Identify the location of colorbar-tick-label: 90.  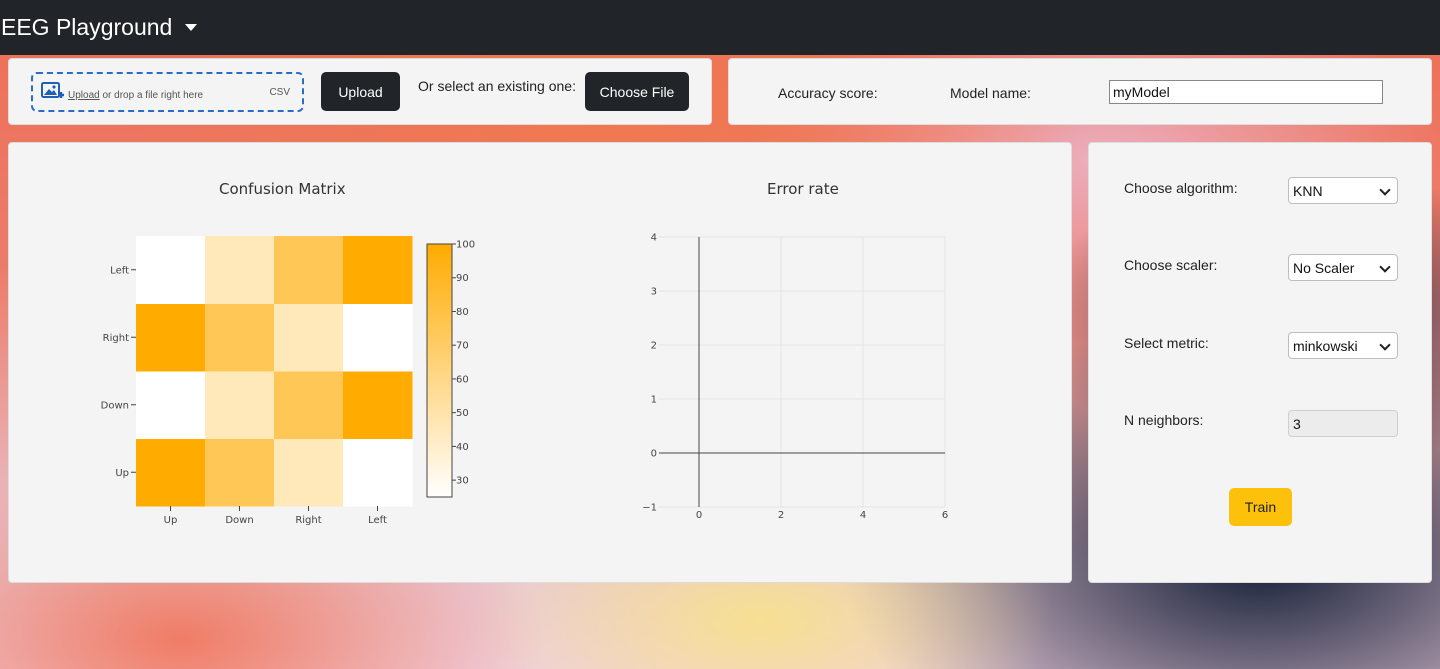
(462, 278).